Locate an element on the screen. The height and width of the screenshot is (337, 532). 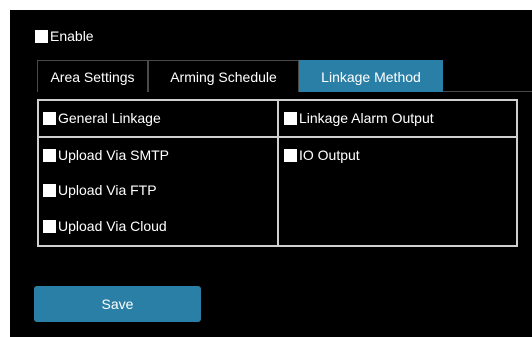
tab-area-settings: Area Settings is located at coordinates (92, 76).